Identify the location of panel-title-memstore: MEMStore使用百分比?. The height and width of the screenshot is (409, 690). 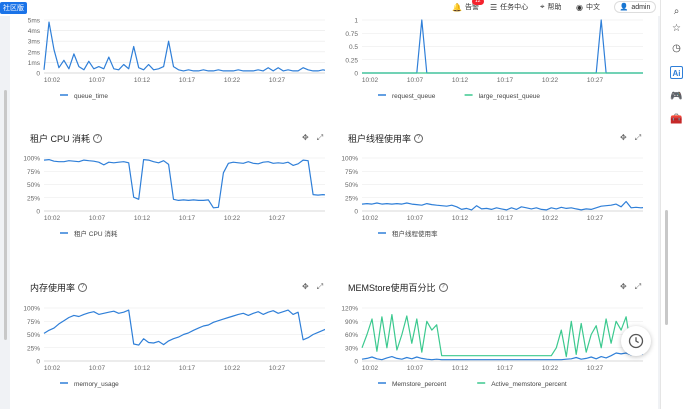
(398, 287).